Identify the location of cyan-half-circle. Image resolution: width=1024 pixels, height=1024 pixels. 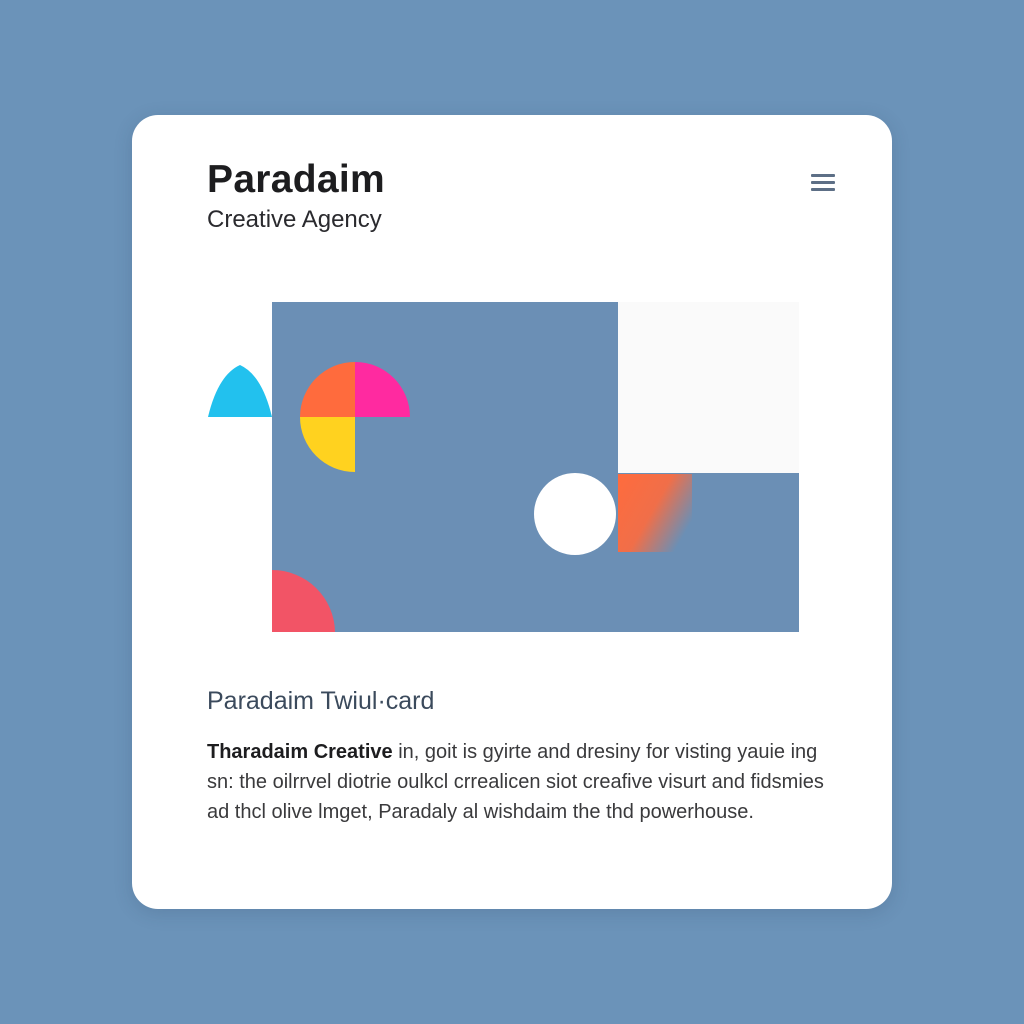
(240, 391).